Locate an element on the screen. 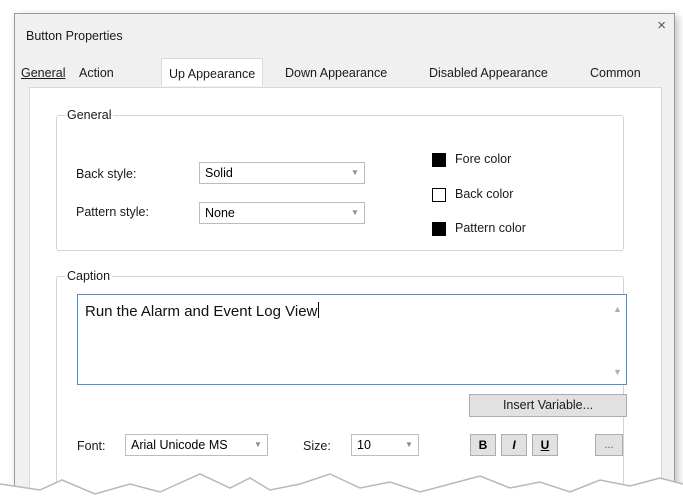  tab-up-appearance: Up Appearance is located at coordinates (212, 72).